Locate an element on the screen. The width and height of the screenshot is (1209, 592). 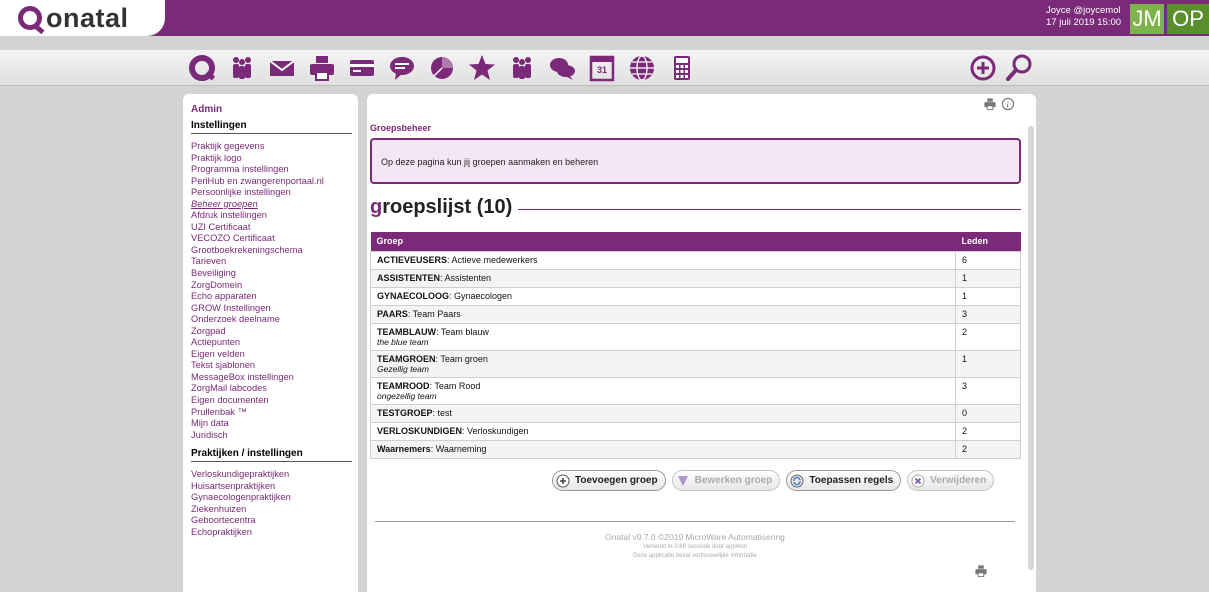
group-cell: TEAMGROEN: Team groen Gezellig team is located at coordinates (663, 363).